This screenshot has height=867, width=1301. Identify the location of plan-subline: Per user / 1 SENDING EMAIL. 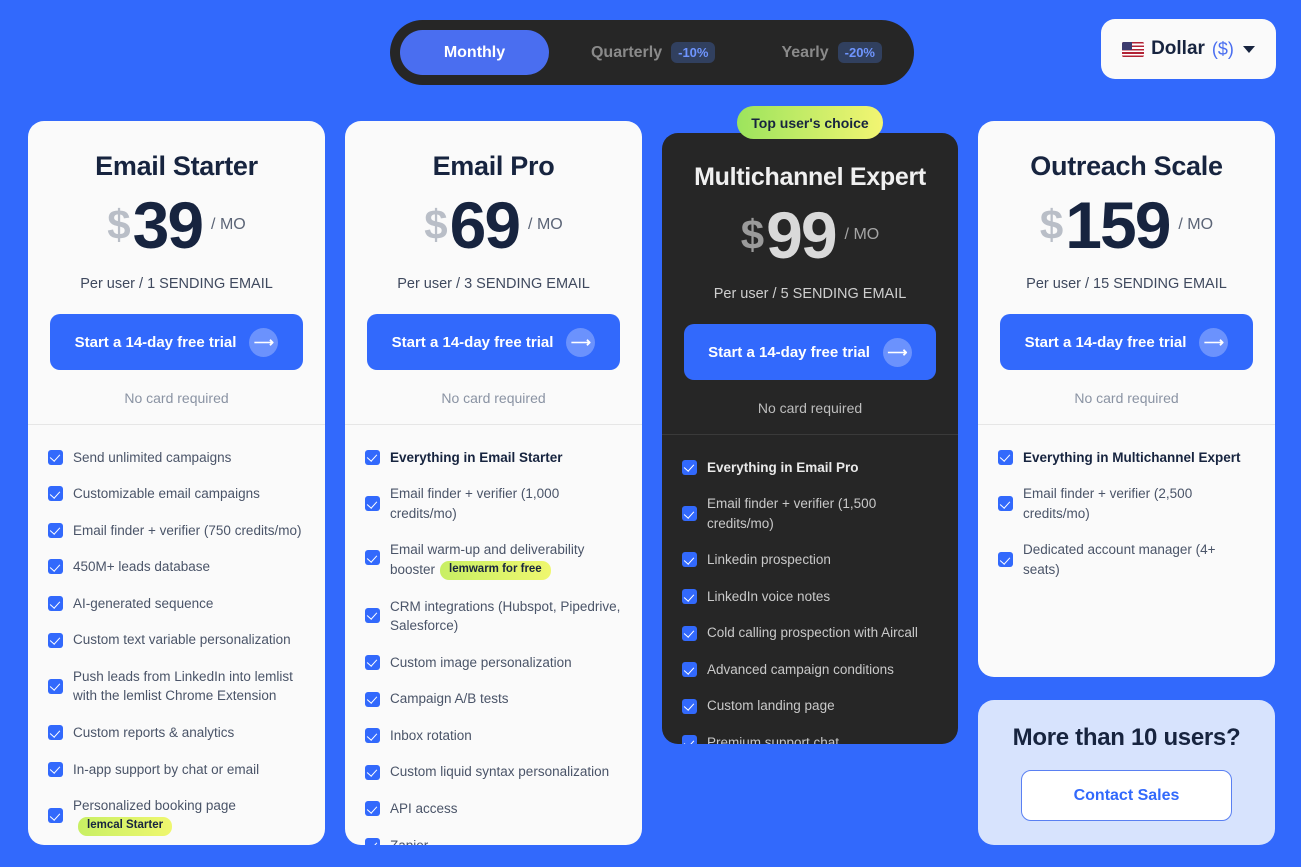
(176, 284).